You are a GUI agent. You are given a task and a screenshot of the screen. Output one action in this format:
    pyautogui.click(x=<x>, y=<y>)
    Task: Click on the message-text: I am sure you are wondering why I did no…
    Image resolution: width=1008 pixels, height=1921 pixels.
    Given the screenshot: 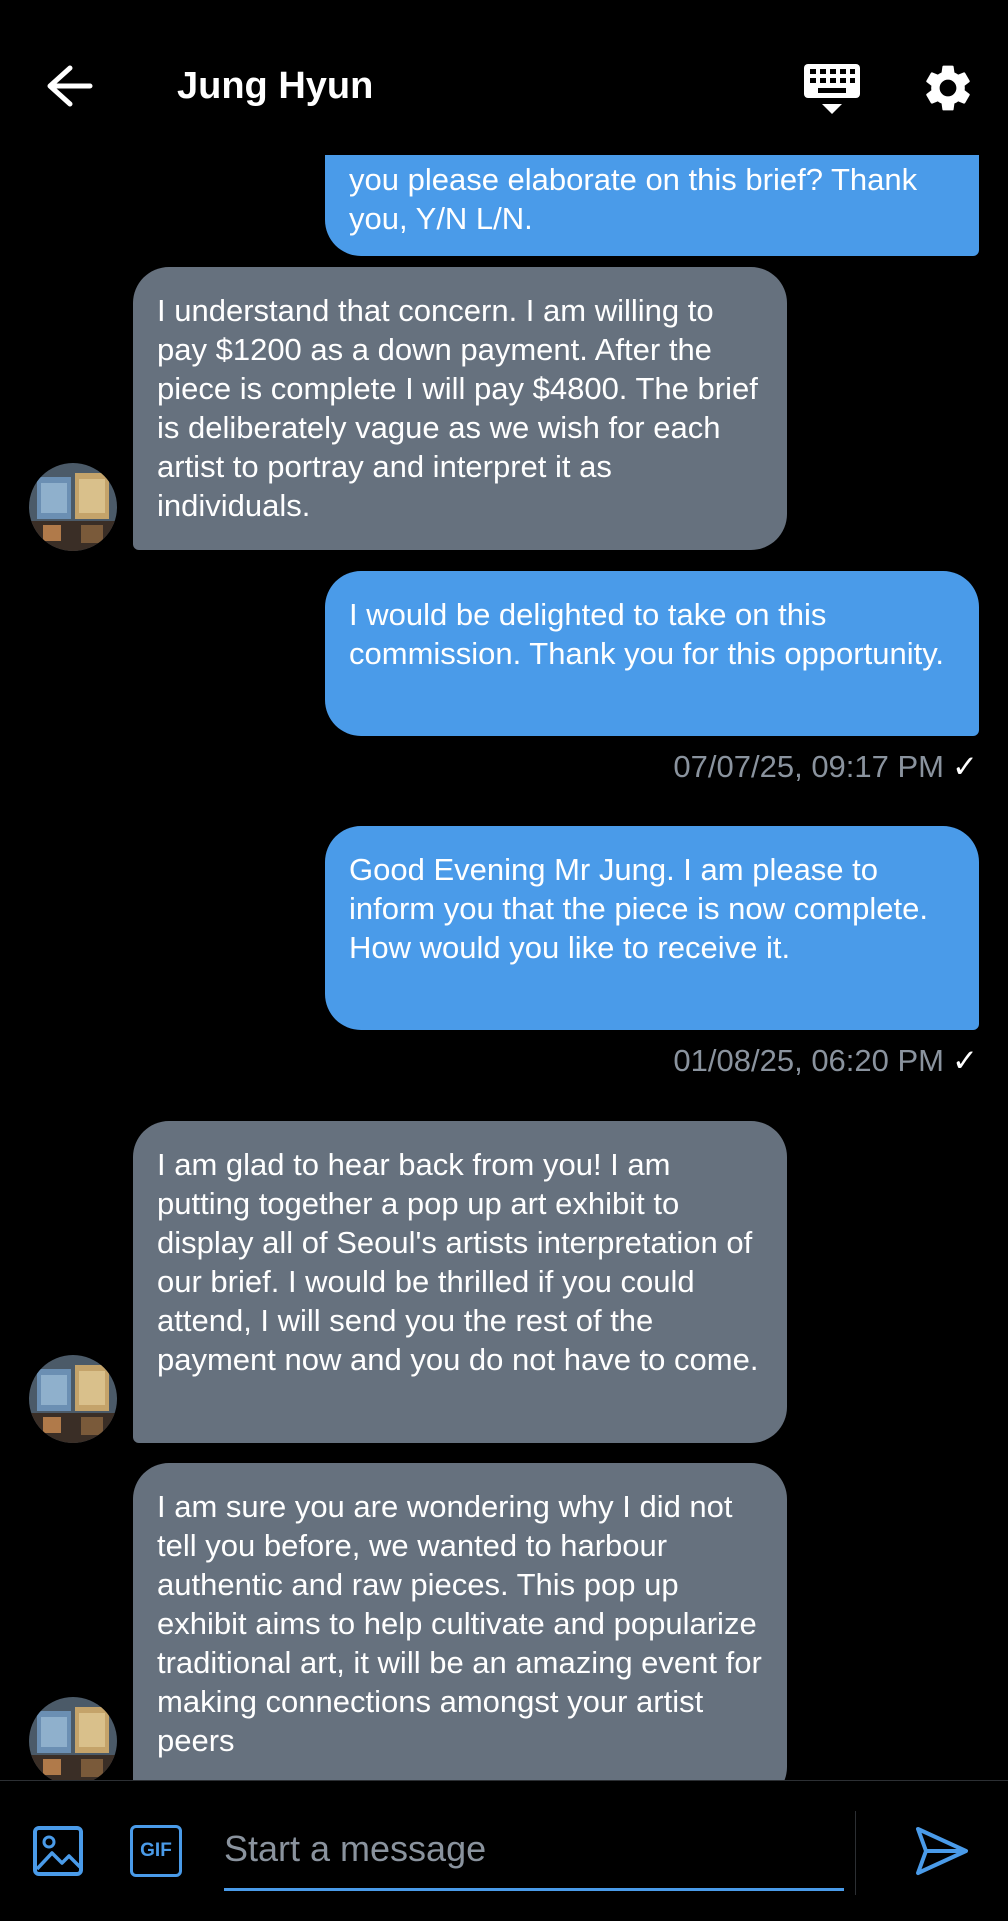 What is the action you would take?
    pyautogui.click(x=459, y=1623)
    